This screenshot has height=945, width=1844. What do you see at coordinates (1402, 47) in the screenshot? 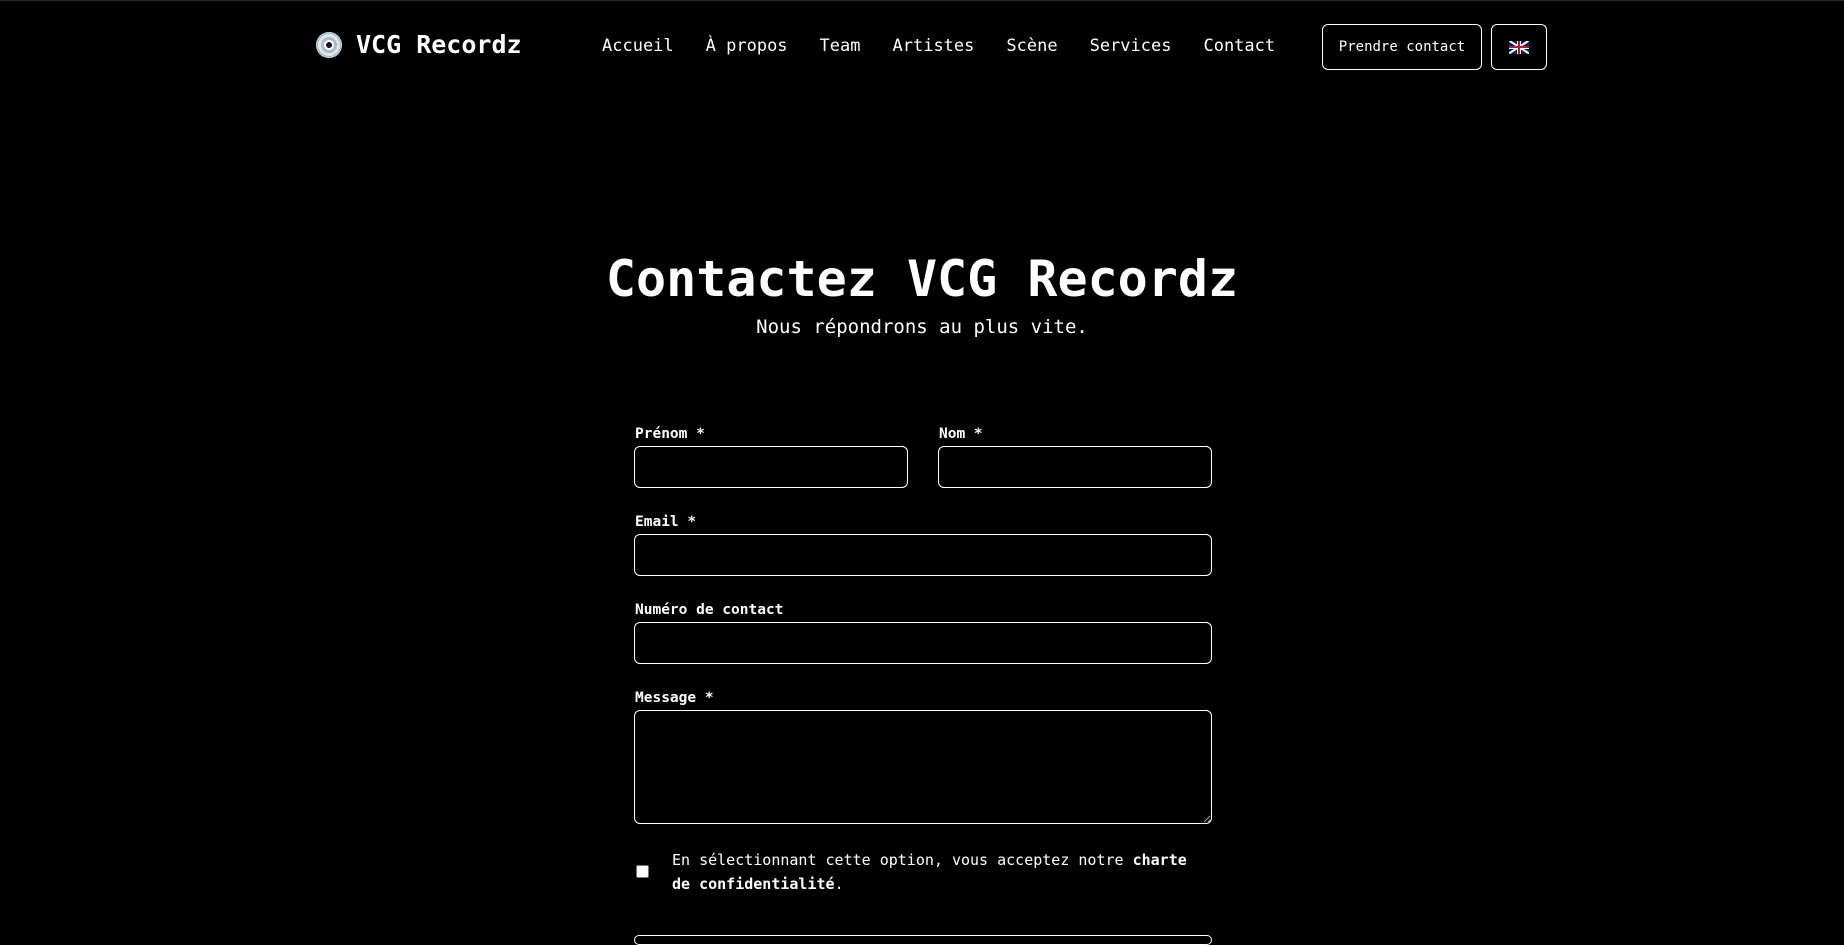
I see `prendre-contact-button: Prendre contact` at bounding box center [1402, 47].